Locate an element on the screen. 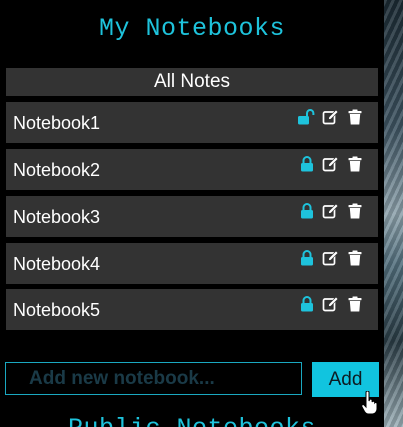 The image size is (403, 427). notebook-label: Notebook1 is located at coordinates (57, 123).